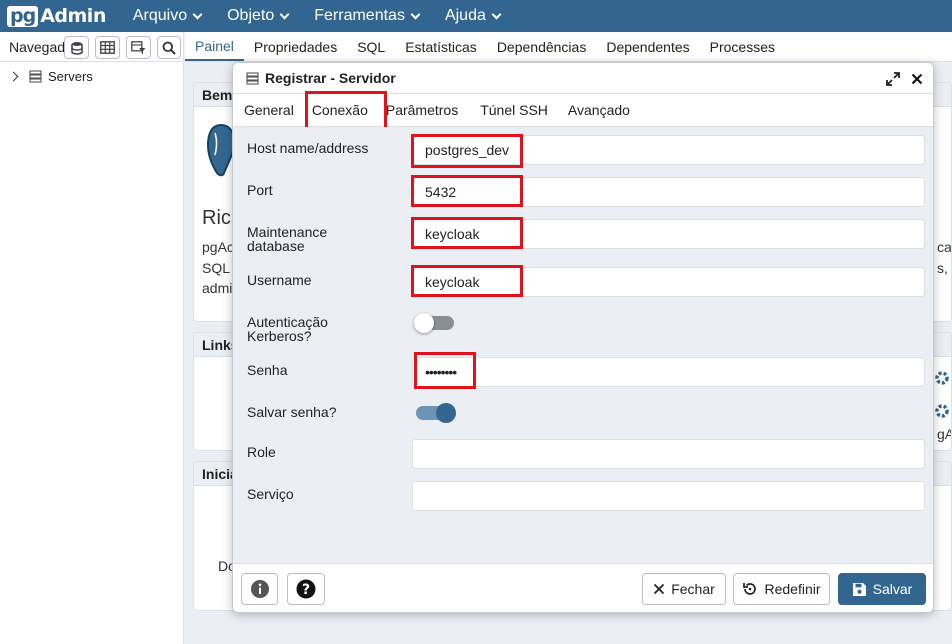  Describe the element at coordinates (267, 370) in the screenshot. I see `password-label: Senha` at that location.